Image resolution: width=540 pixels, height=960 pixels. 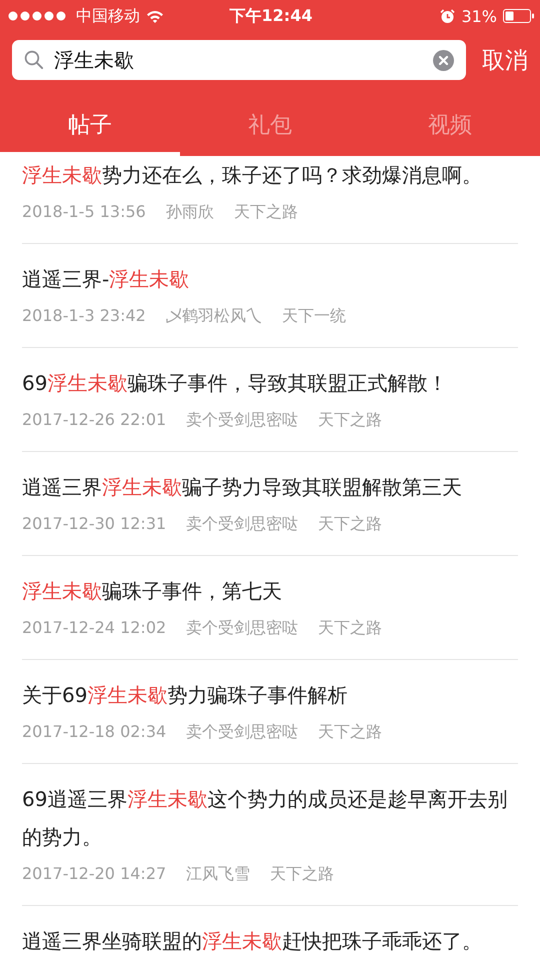 I want to click on battery-percent: 31%, so click(x=479, y=16).